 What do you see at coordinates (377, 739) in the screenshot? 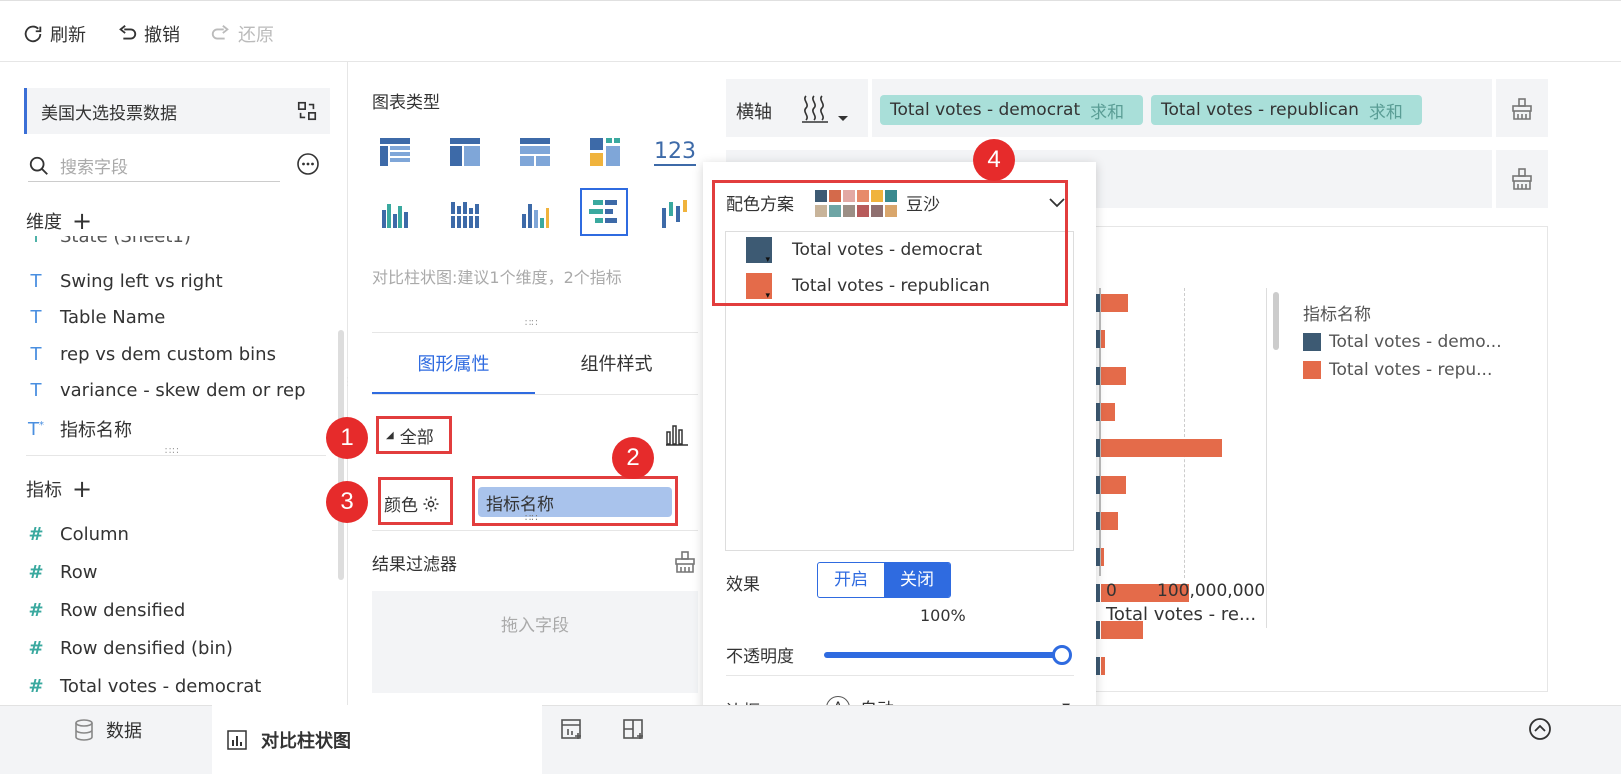
I see `tab-comparison-bar-chart: 对比柱状图` at bounding box center [377, 739].